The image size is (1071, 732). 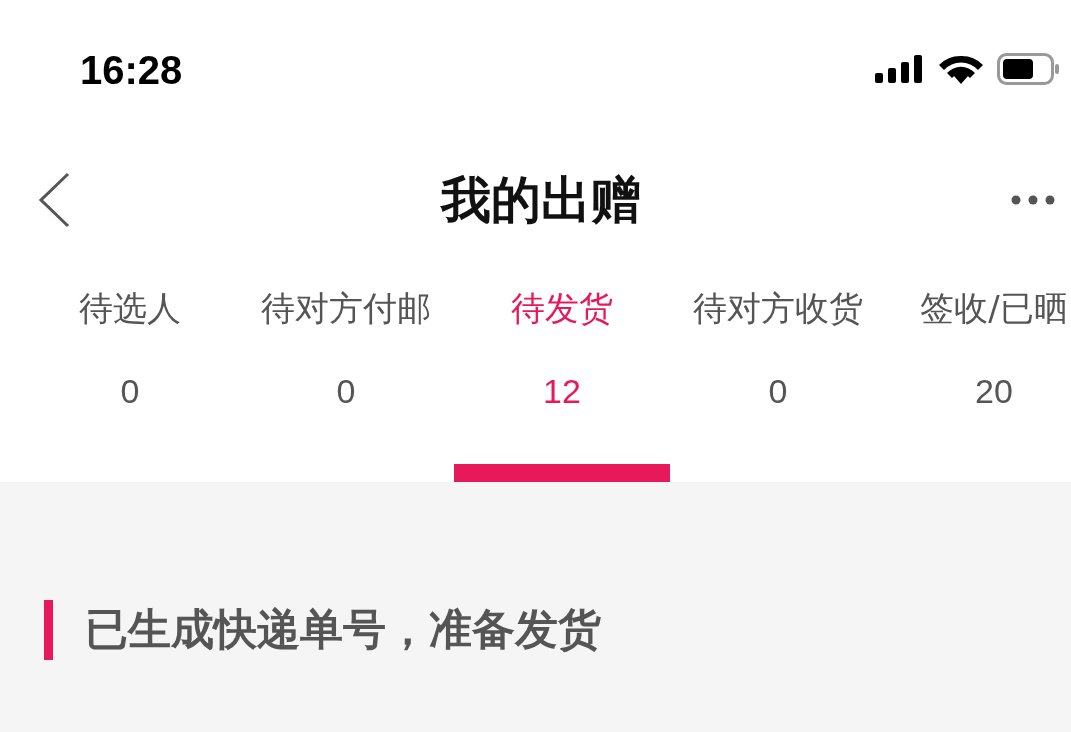 What do you see at coordinates (131, 70) in the screenshot?
I see `status-time: 16:28` at bounding box center [131, 70].